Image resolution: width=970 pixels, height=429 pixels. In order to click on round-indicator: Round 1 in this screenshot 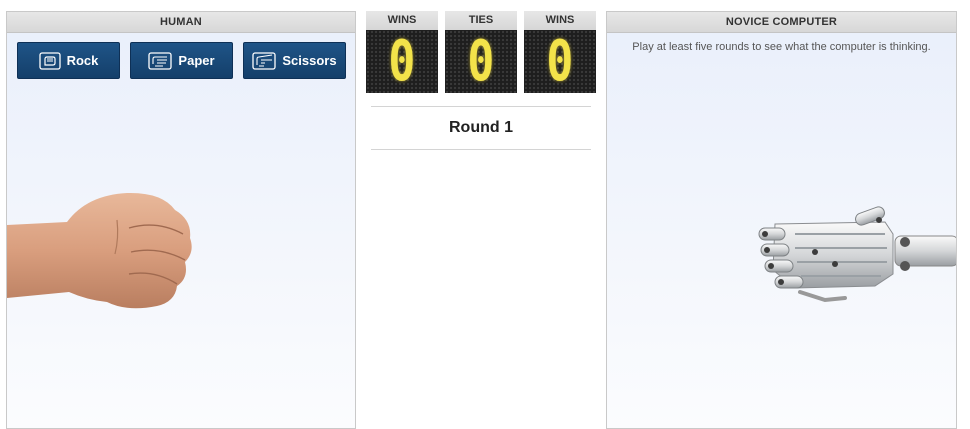, I will do `click(481, 128)`.